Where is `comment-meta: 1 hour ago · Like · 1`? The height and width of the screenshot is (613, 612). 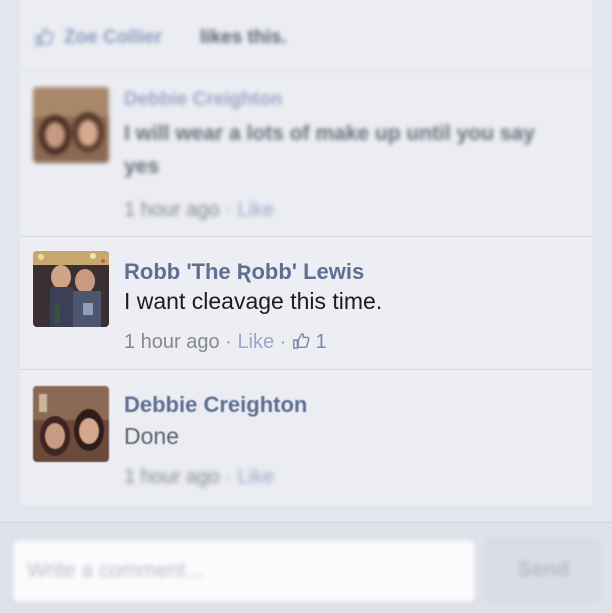
comment-meta: 1 hour ago · Like · 1 is located at coordinates (225, 342).